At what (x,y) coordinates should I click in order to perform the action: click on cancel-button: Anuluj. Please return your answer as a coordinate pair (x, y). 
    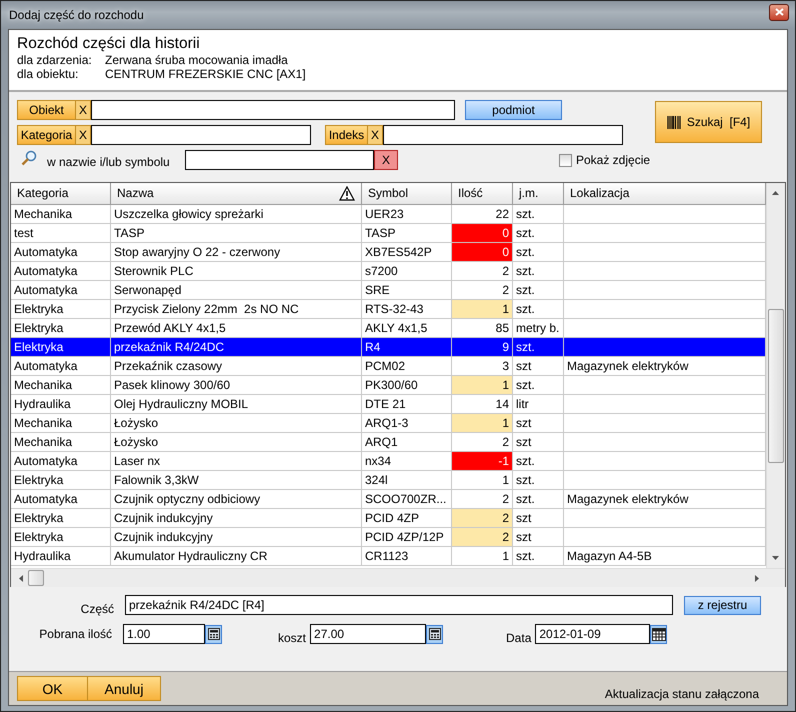
    Looking at the image, I should click on (124, 688).